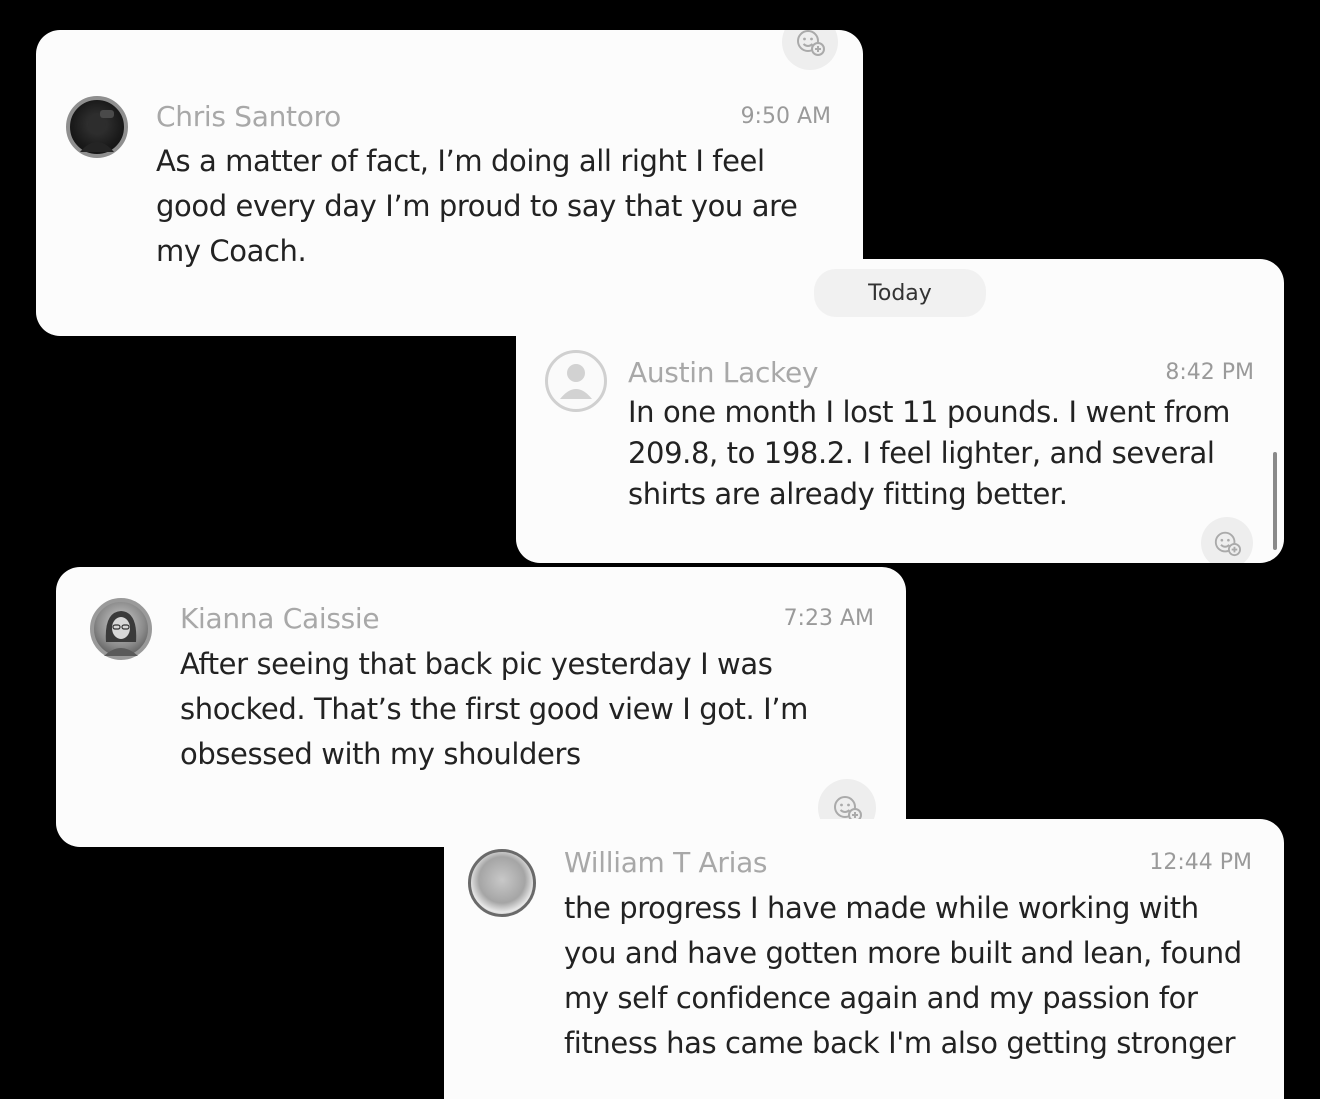  What do you see at coordinates (1200, 862) in the screenshot?
I see `message-time: 12:44 PM` at bounding box center [1200, 862].